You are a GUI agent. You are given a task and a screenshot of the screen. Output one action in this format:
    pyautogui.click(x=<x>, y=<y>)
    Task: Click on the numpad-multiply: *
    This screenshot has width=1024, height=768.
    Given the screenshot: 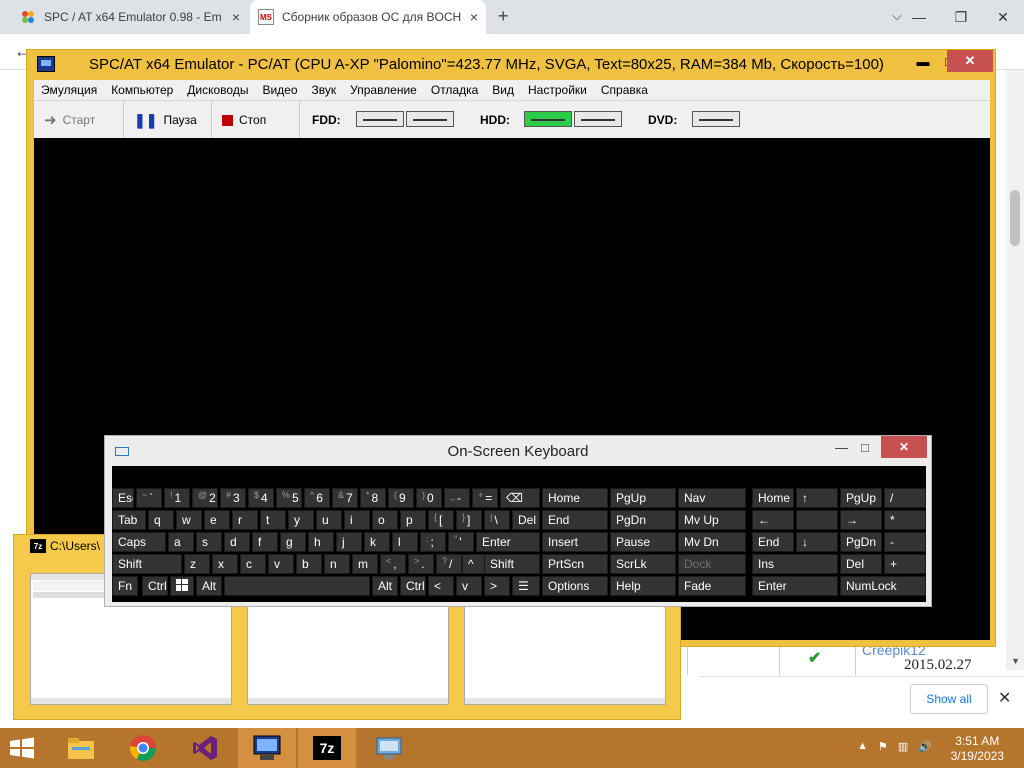 What is the action you would take?
    pyautogui.click(x=905, y=520)
    